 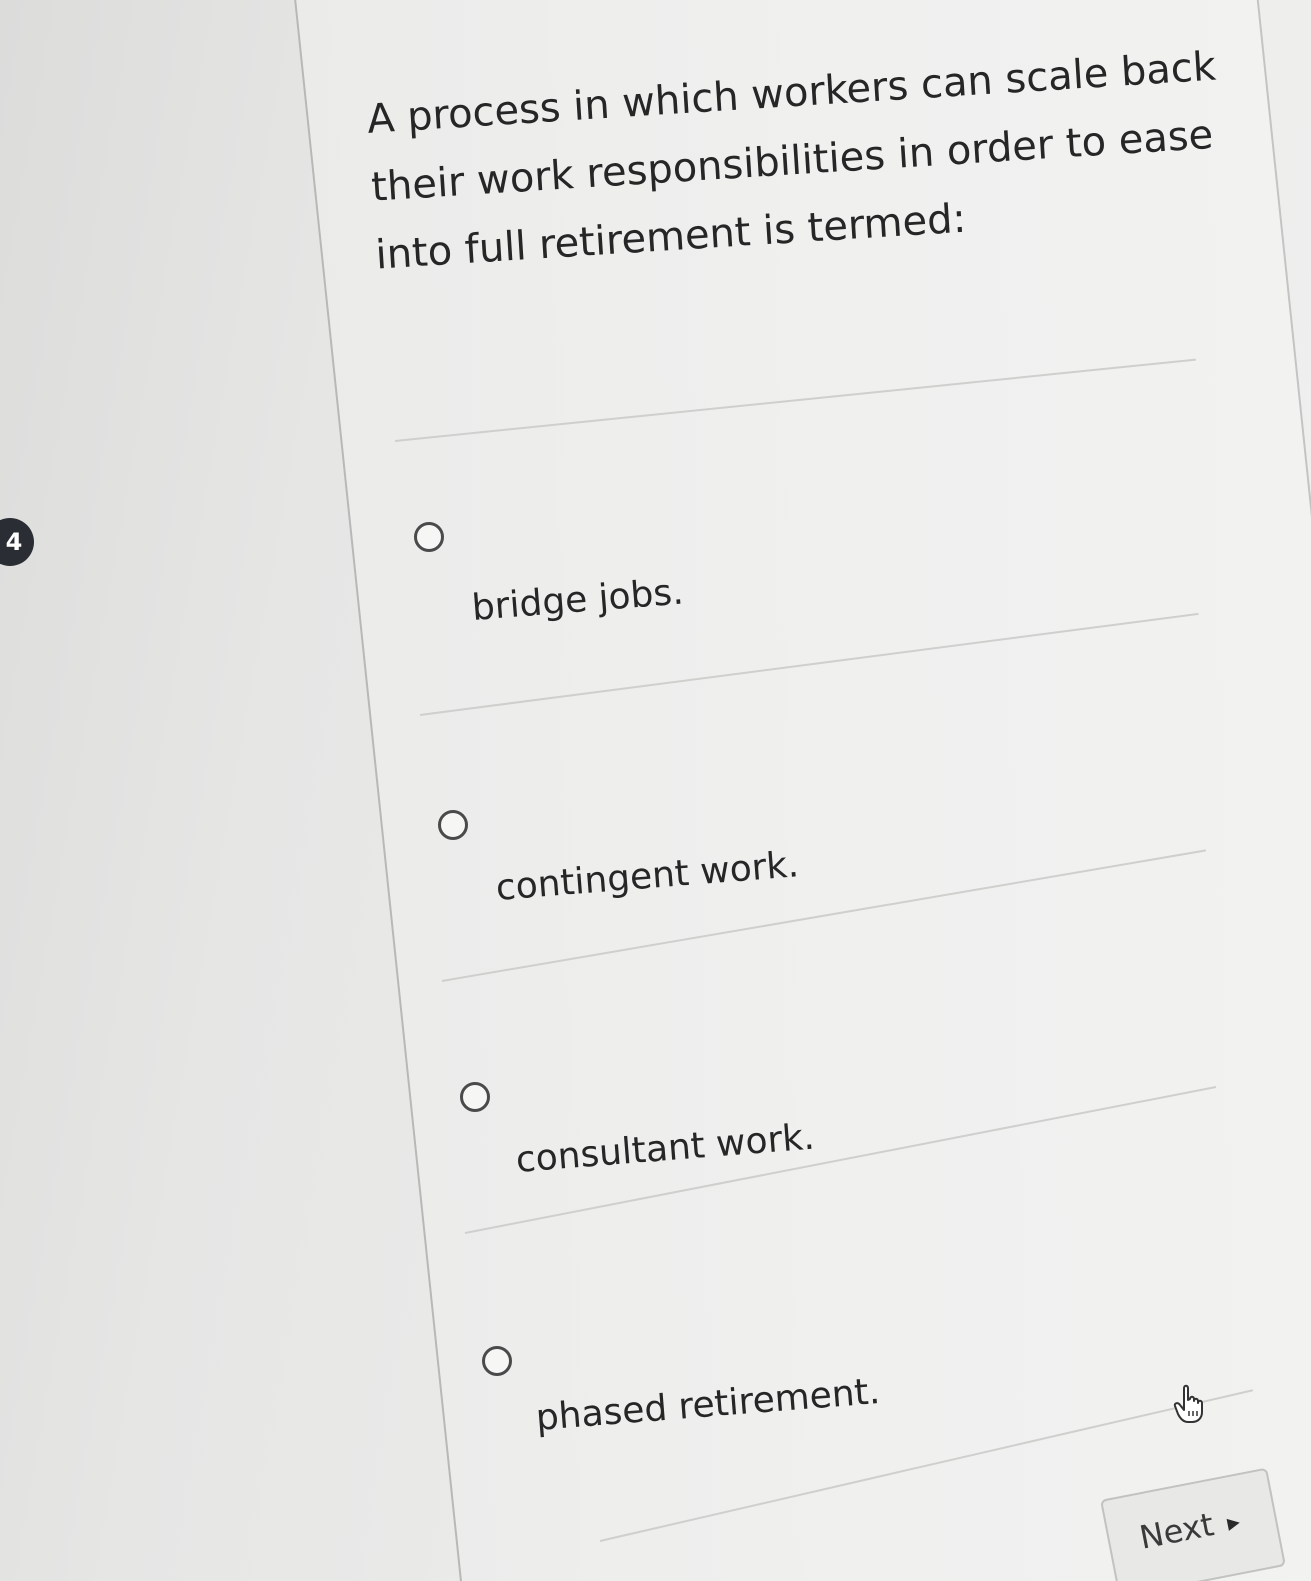 What do you see at coordinates (1233, 1522) in the screenshot?
I see `triangle-right-icon: ▶` at bounding box center [1233, 1522].